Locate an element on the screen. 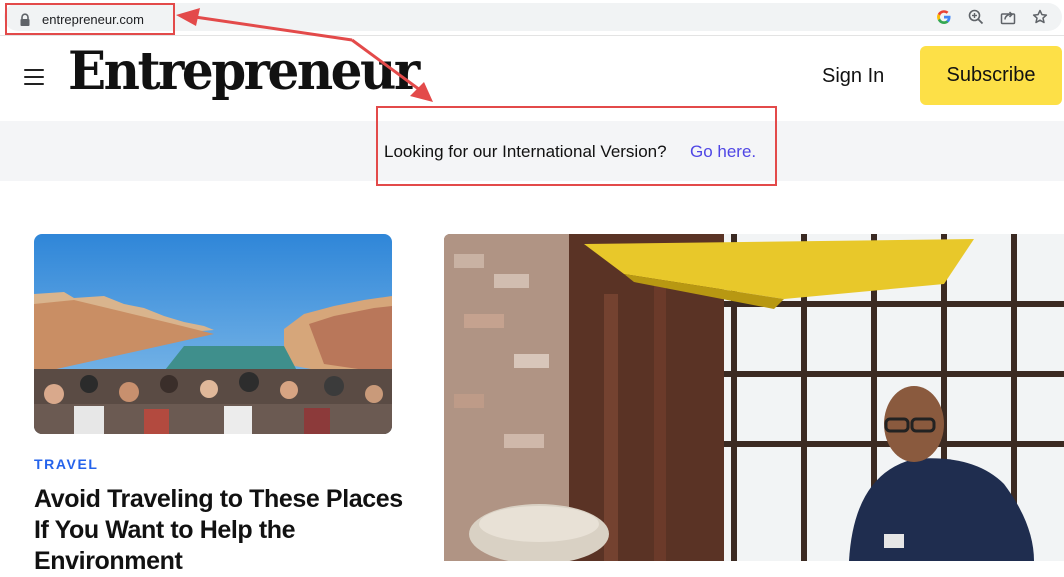  arrow-head-url is located at coordinates (188, 17).